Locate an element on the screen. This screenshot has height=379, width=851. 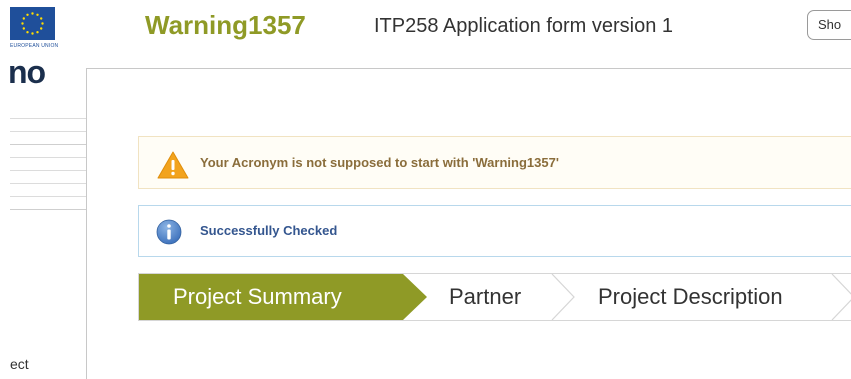
tab-project-description: Project Description is located at coordinates (690, 297).